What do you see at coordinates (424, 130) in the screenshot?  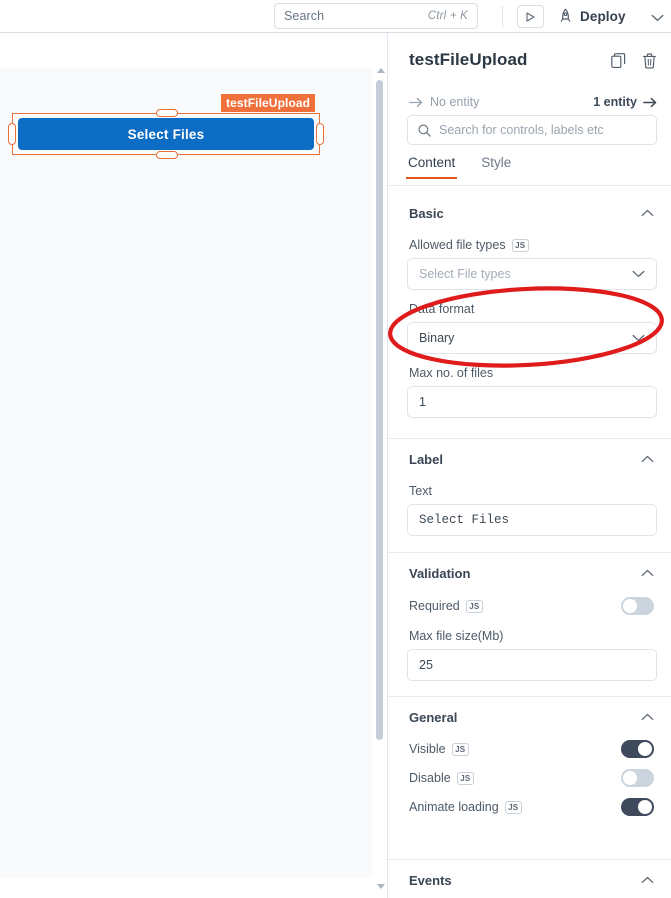 I see `search-icon` at bounding box center [424, 130].